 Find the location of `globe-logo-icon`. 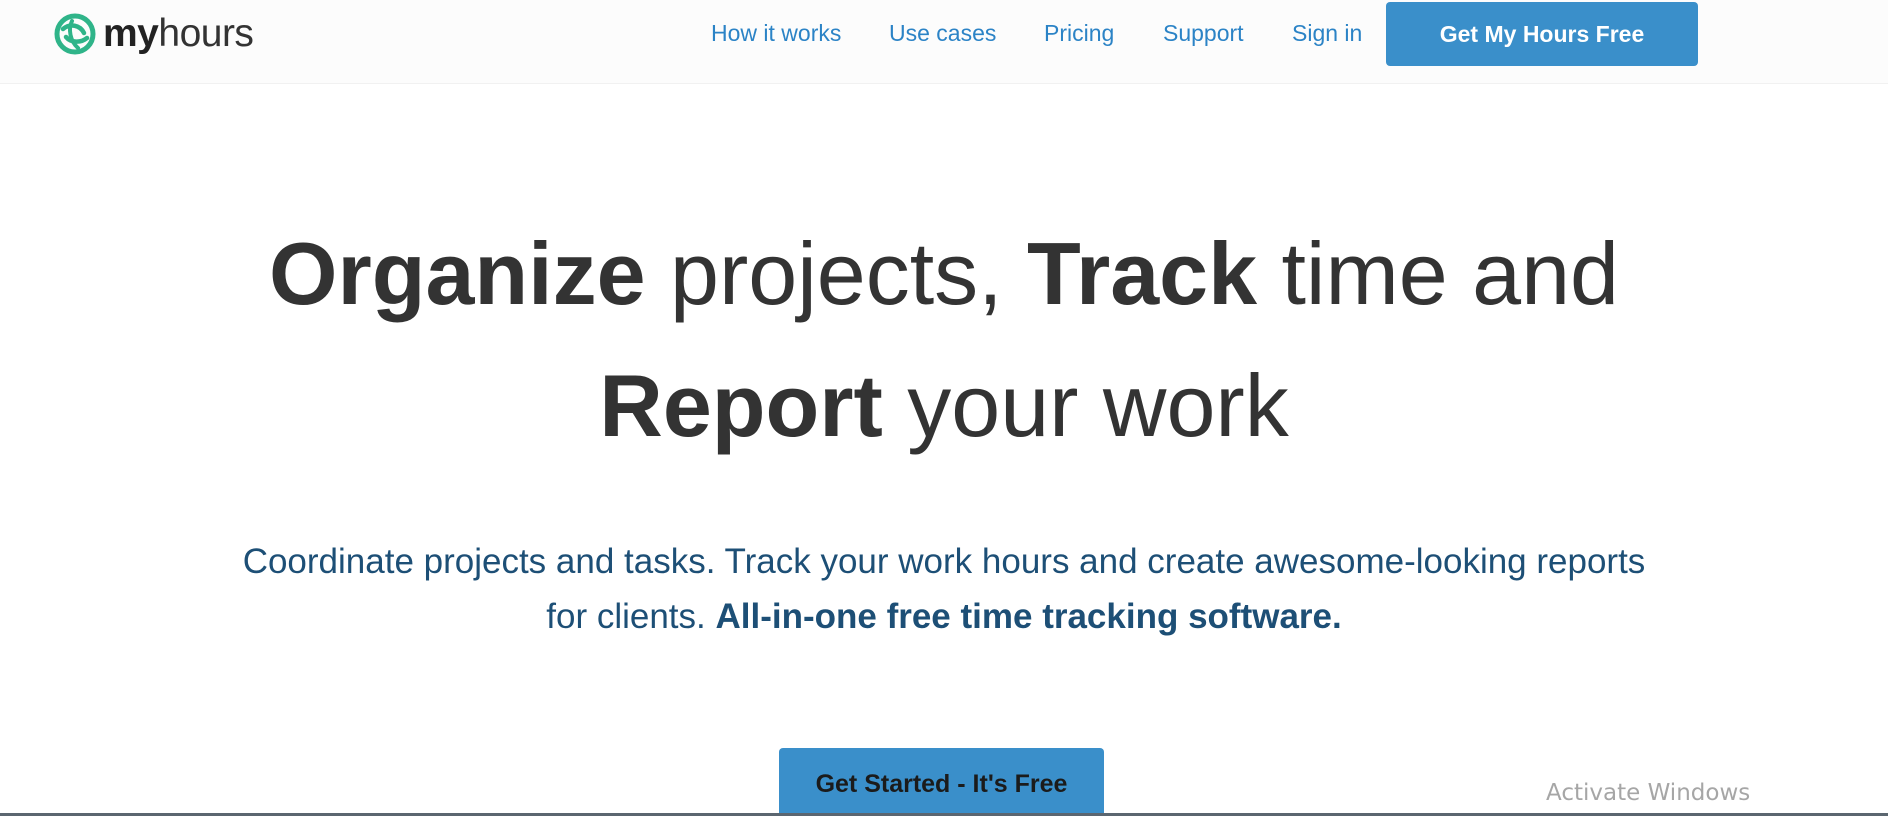

globe-logo-icon is located at coordinates (75, 34).